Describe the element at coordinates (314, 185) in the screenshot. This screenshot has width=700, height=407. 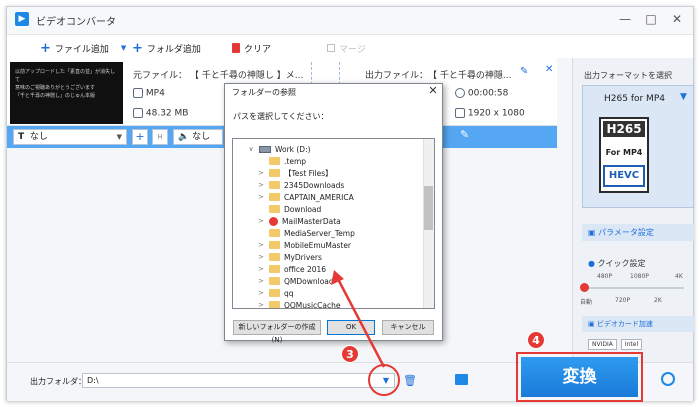
I see `folder-label: 2345Downloads` at that location.